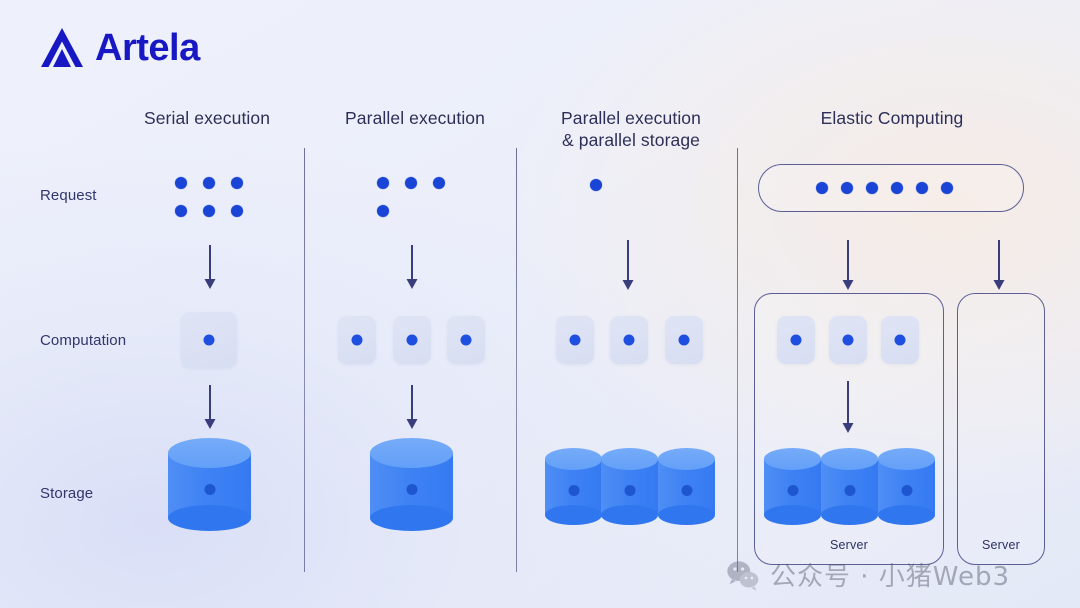  What do you see at coordinates (147, 48) in the screenshot?
I see `brand-name: Artela` at bounding box center [147, 48].